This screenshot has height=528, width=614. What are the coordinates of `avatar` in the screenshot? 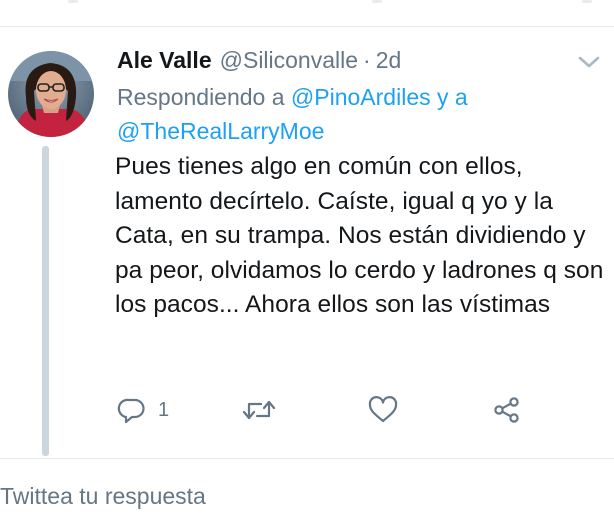 It's located at (51, 94).